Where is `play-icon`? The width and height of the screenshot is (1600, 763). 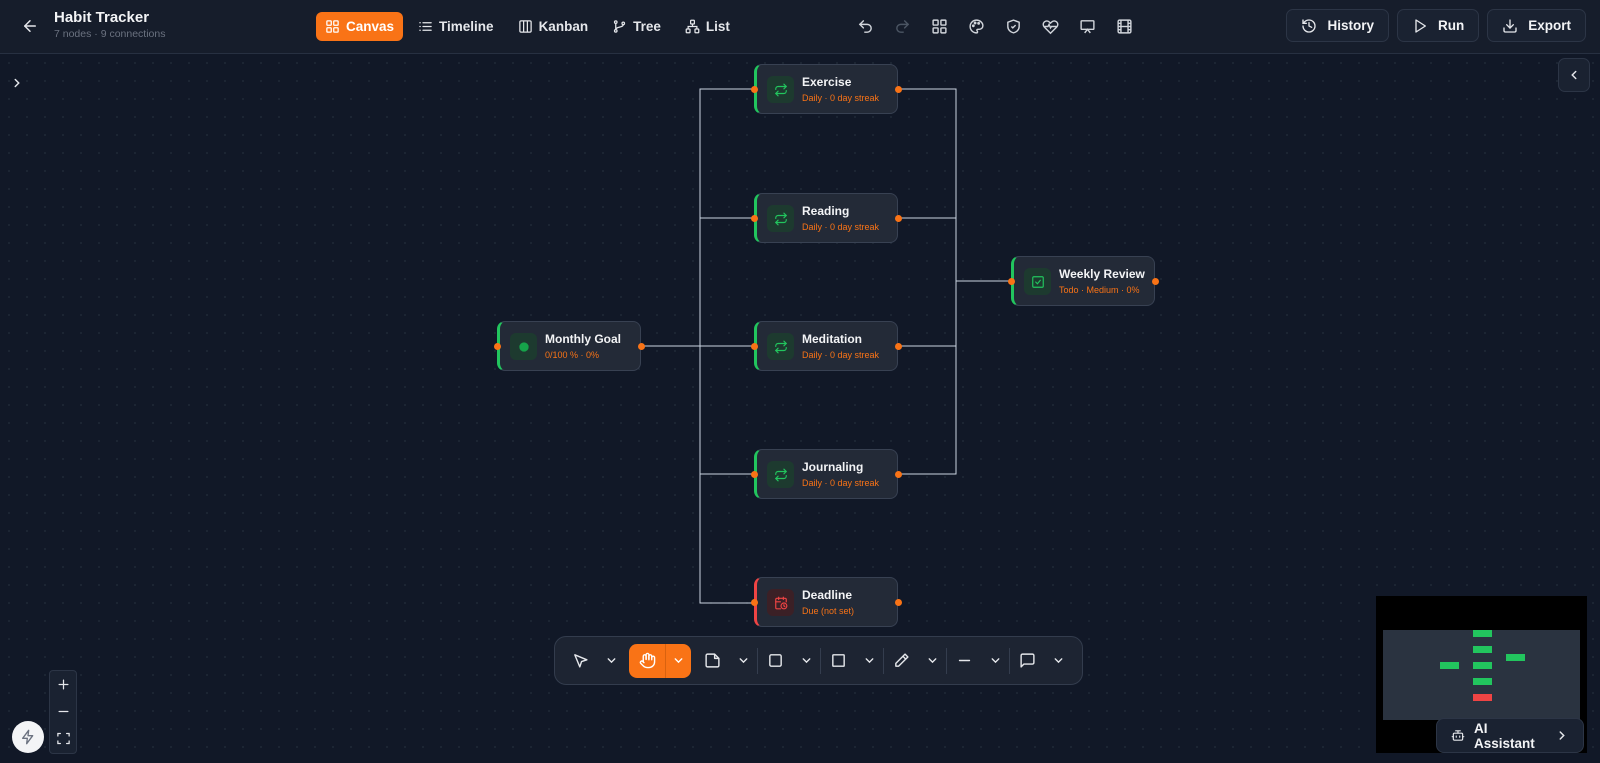 play-icon is located at coordinates (1420, 25).